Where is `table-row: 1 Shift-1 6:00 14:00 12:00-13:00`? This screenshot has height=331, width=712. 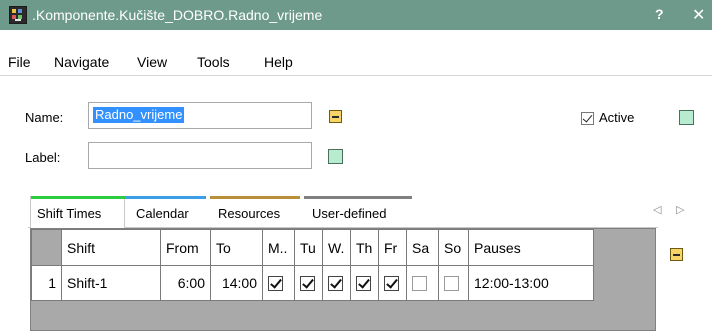 table-row: 1 Shift-1 6:00 14:00 12:00-13:00 is located at coordinates (312, 283).